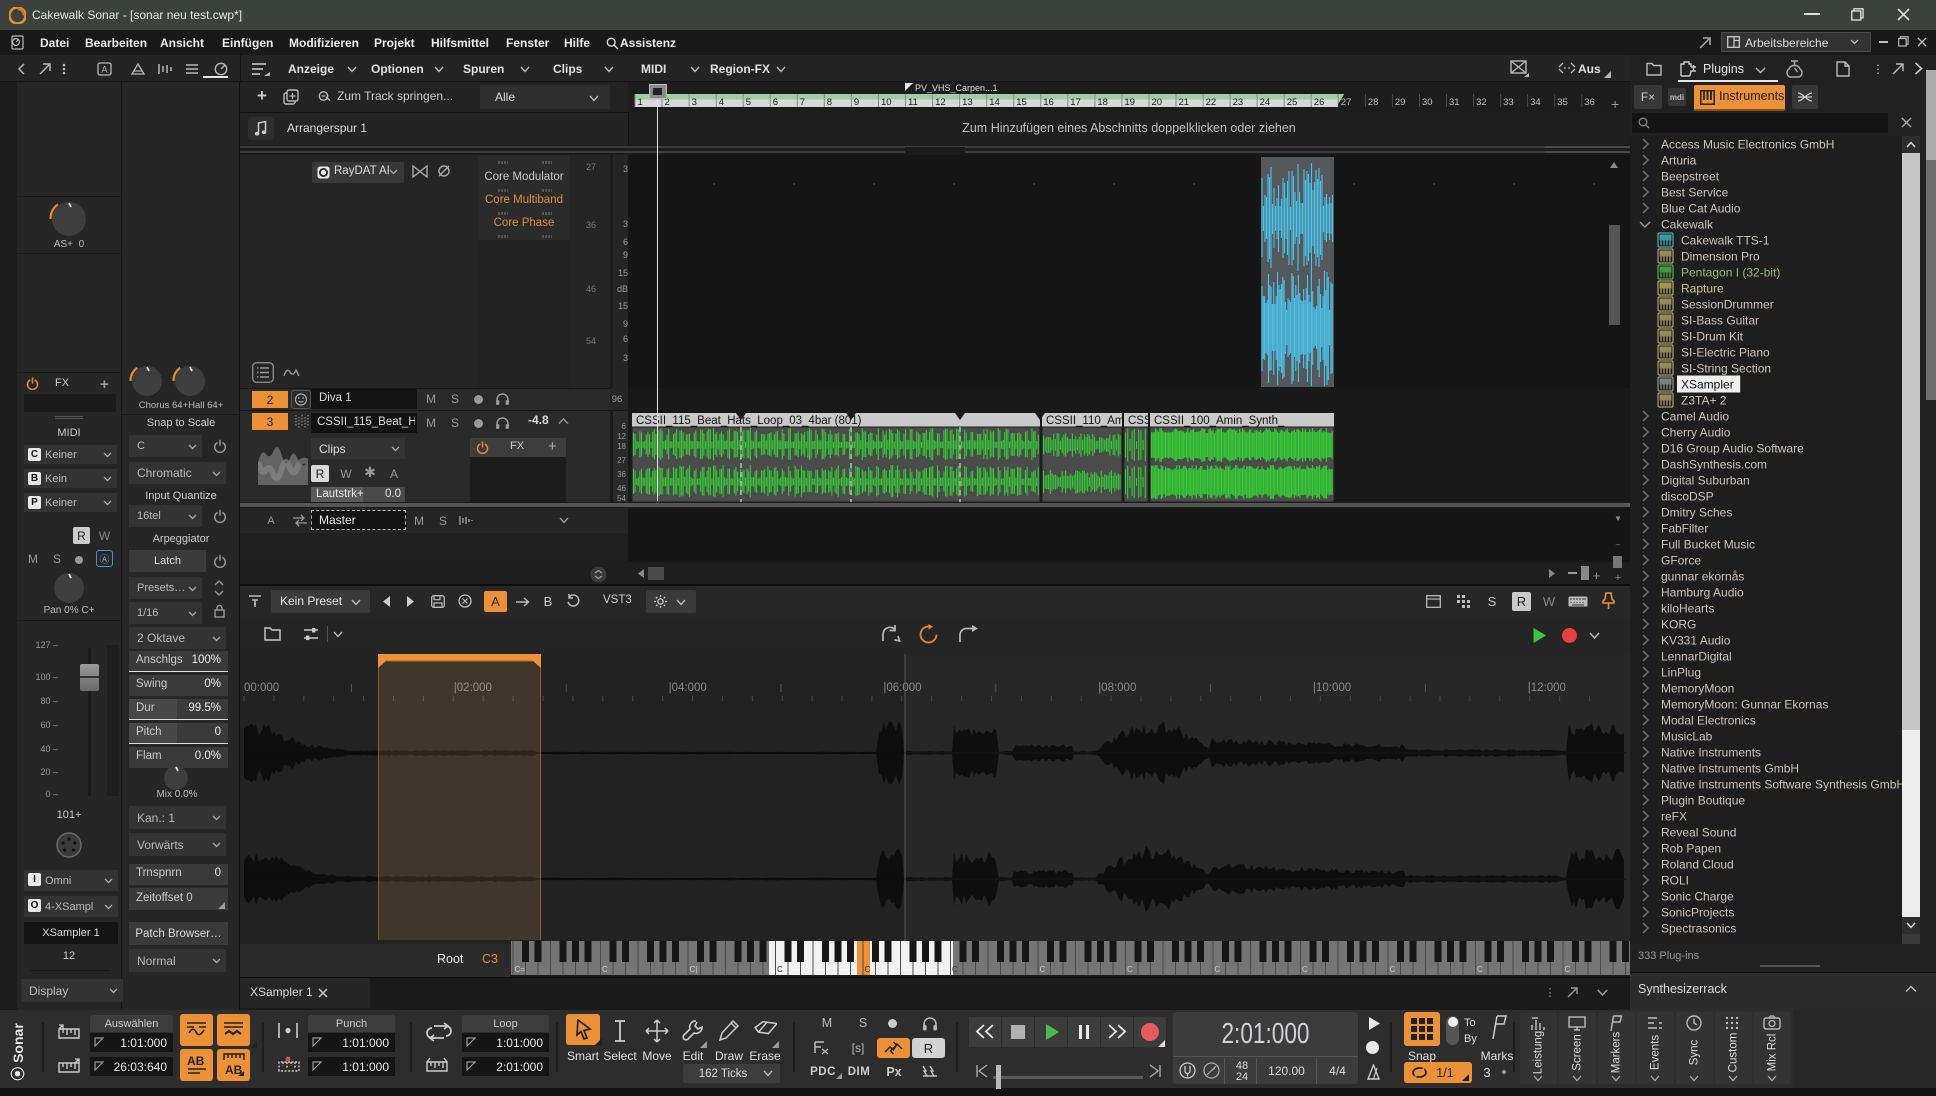 This screenshot has height=1096, width=1936. I want to click on svg-text: KV331 Audio, so click(1696, 641).